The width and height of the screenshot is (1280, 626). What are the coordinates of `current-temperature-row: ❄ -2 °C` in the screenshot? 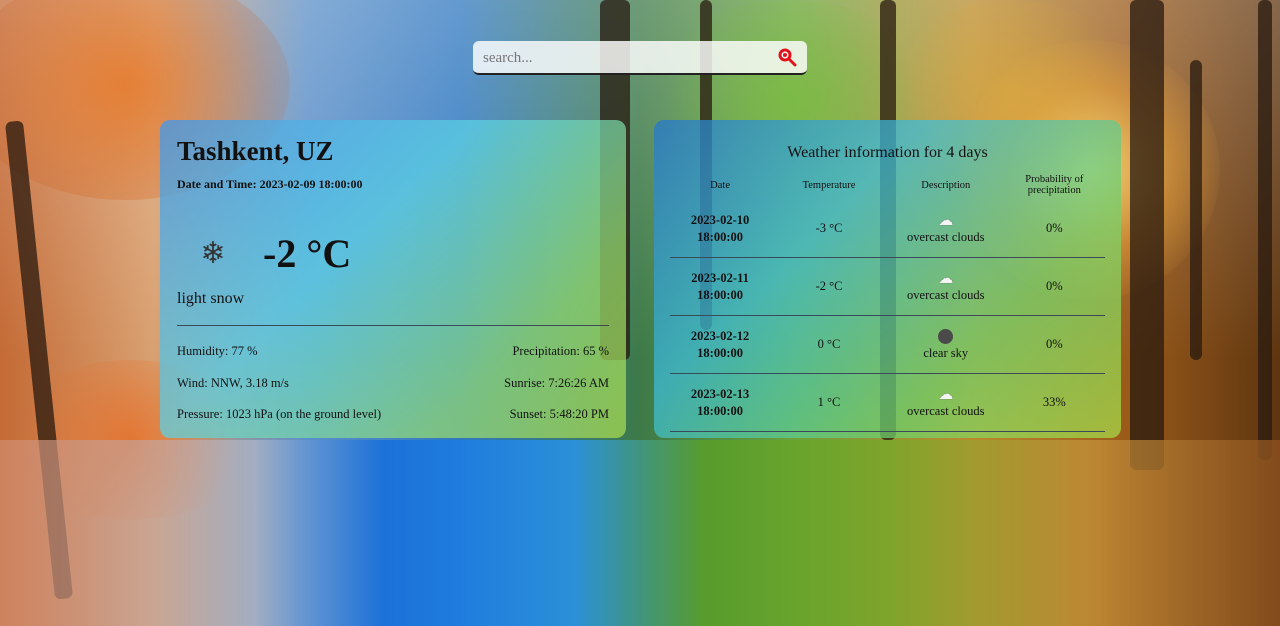 It's located at (264, 253).